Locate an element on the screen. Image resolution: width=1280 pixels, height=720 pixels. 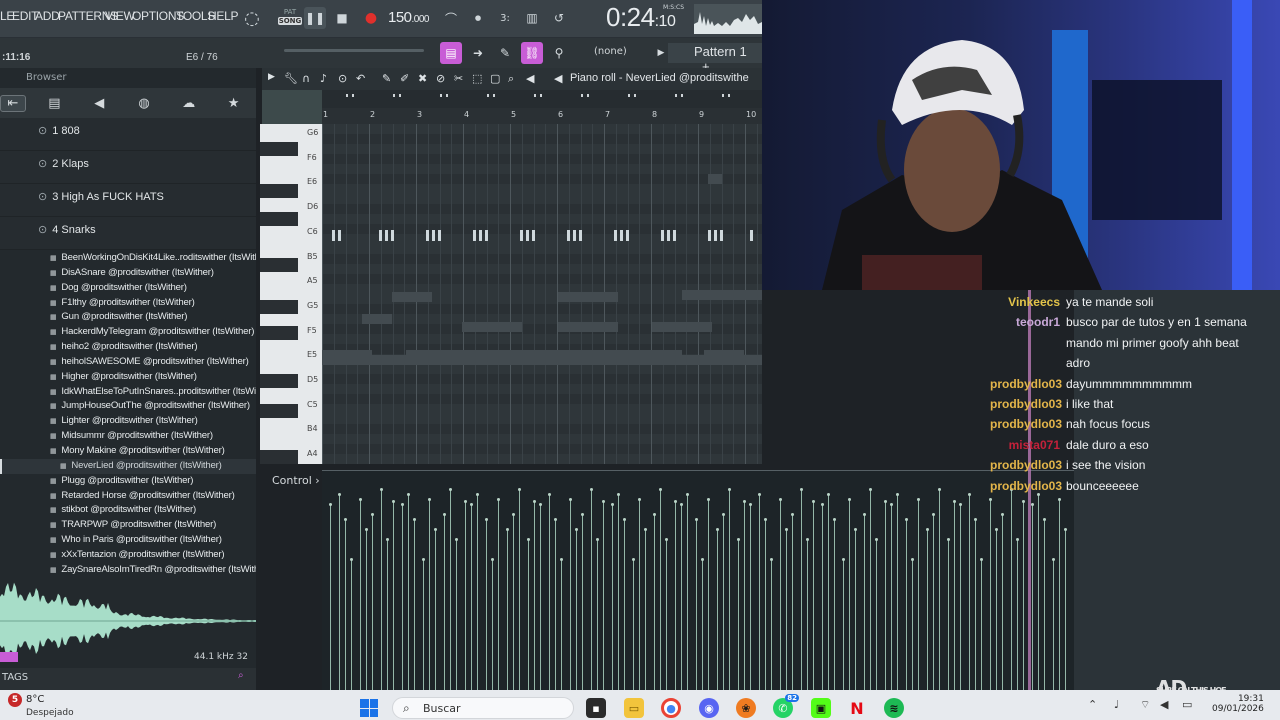
folder-hats: ⊙ 3 High As FUCK HATS is located at coordinates (128, 200).